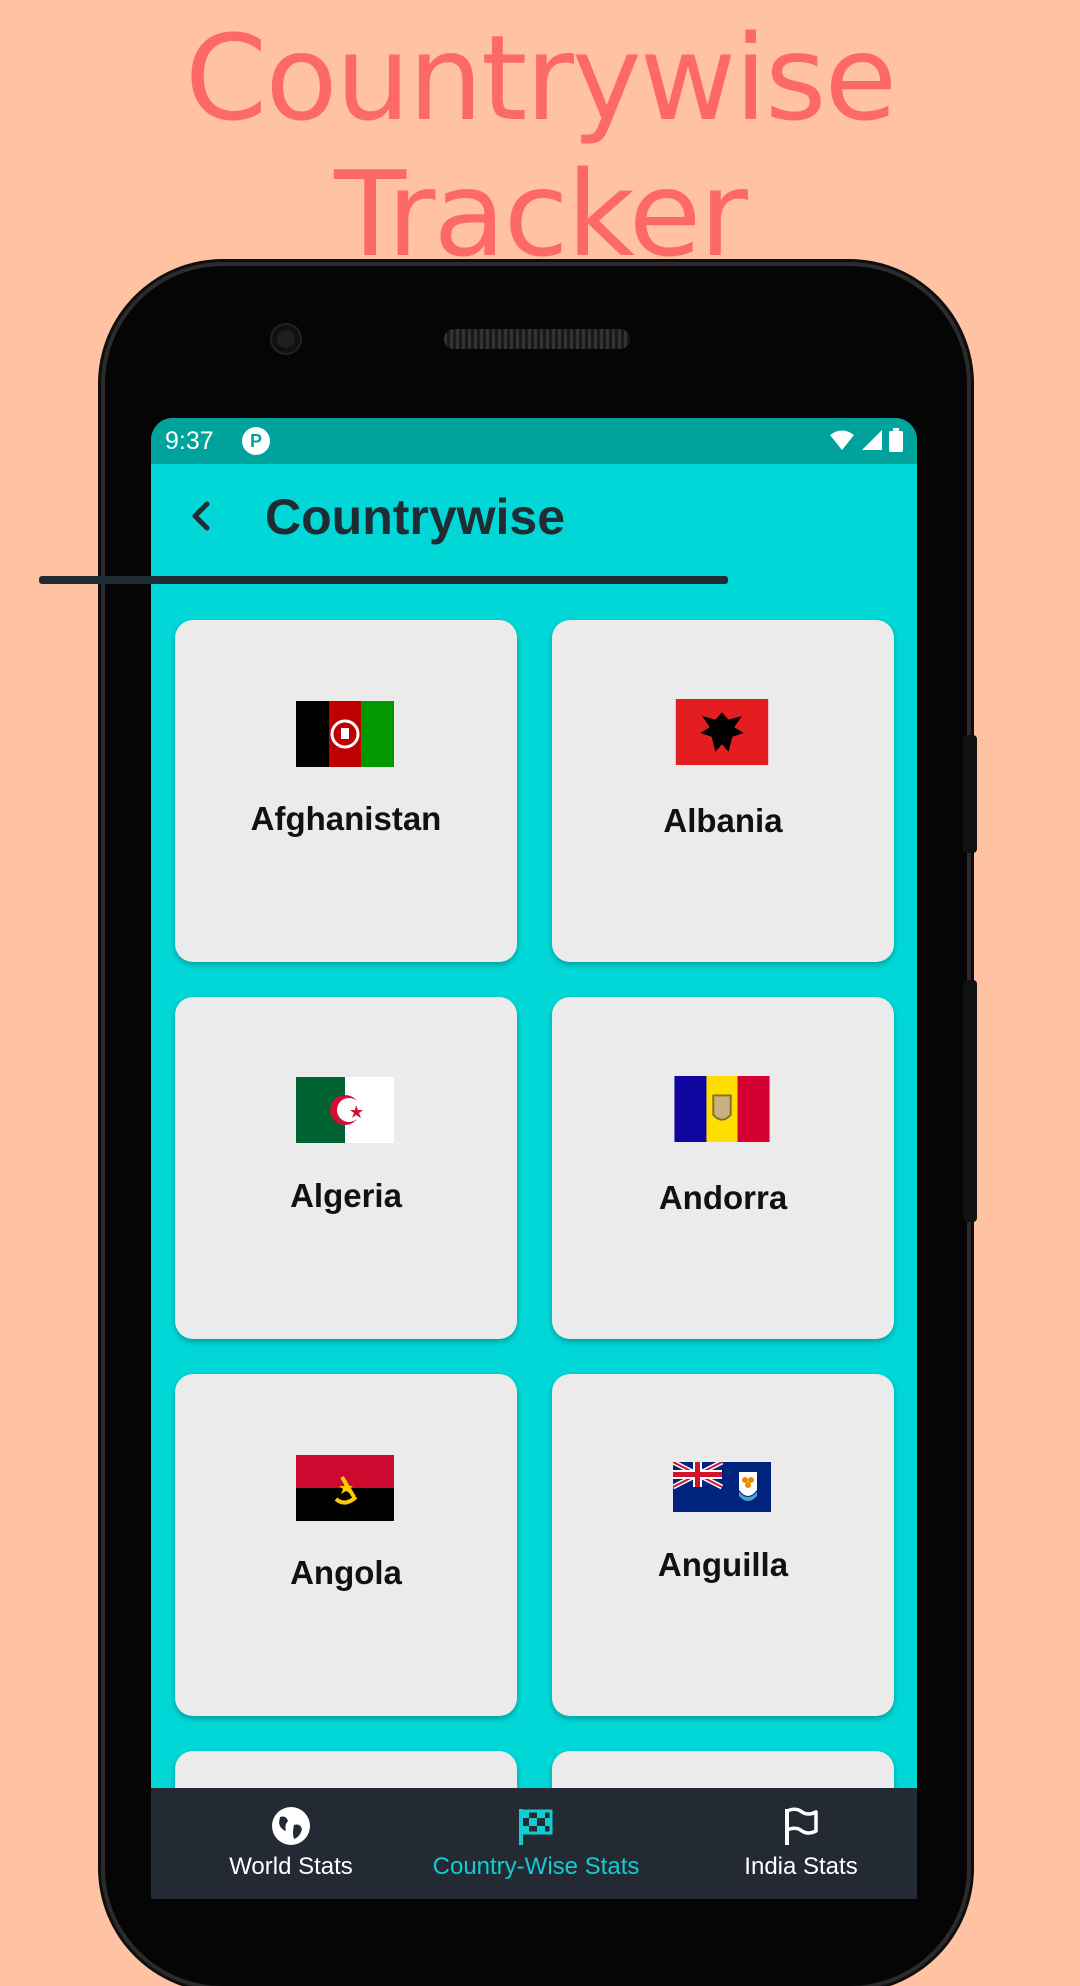 This screenshot has width=1080, height=1986. Describe the element at coordinates (345, 734) in the screenshot. I see `afghanistan-flag-icon` at that location.